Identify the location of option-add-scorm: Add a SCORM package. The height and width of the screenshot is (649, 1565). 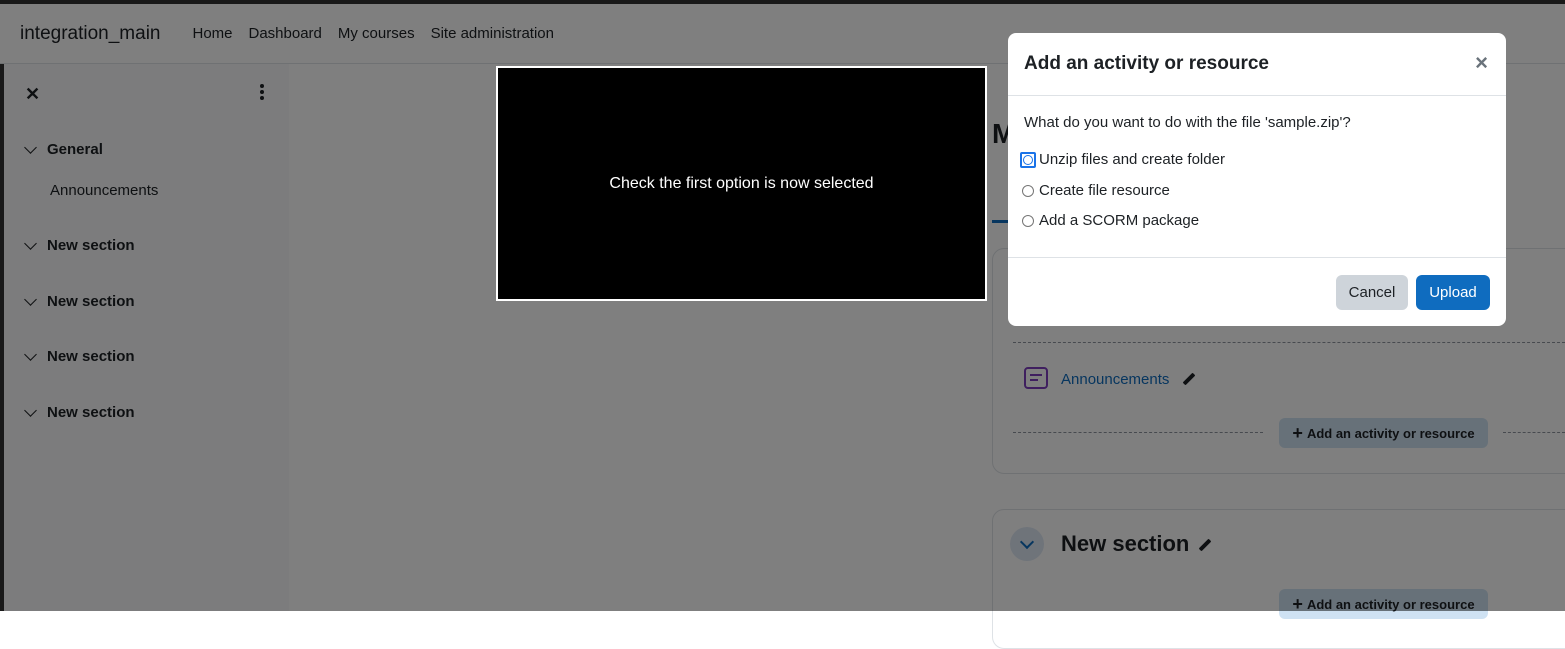
(1110, 220).